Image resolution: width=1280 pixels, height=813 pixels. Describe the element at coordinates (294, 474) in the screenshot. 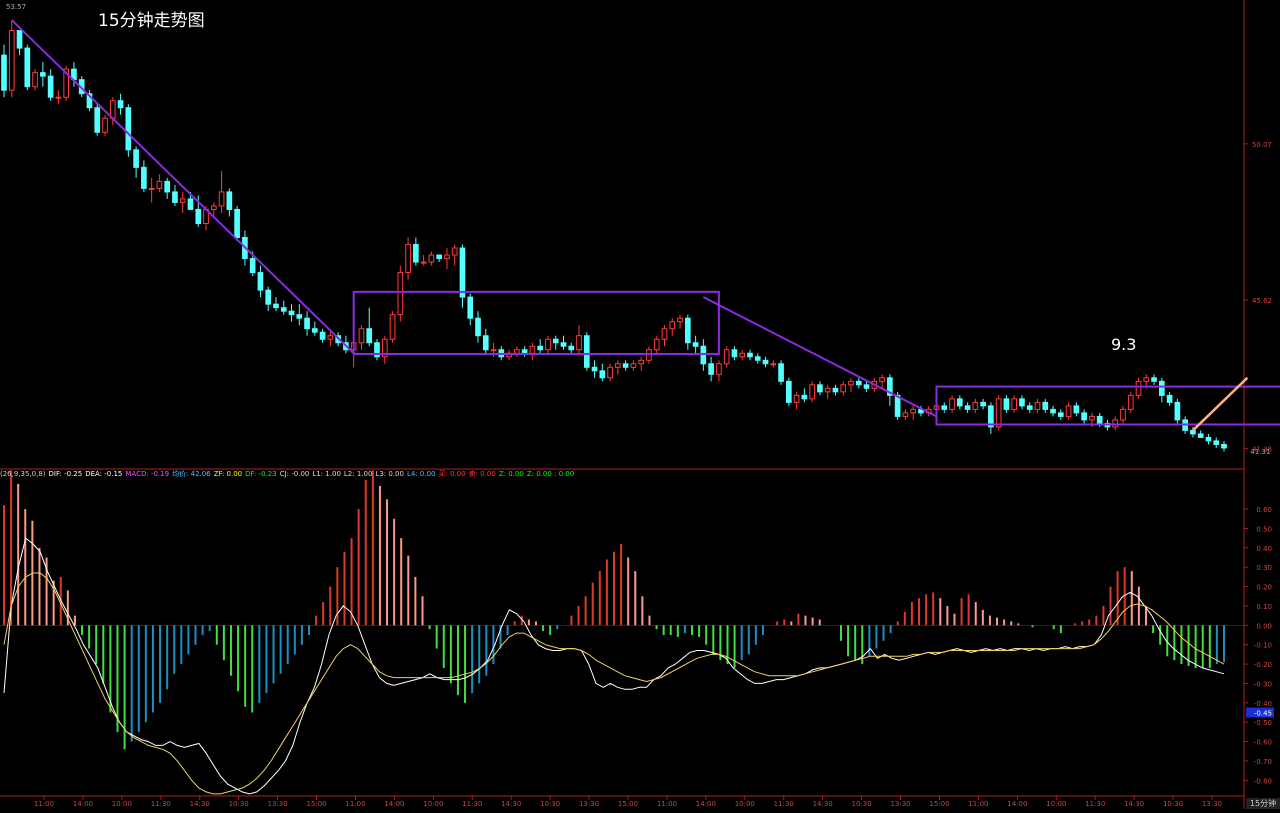

I see `indicator-item: CJ: -0.00` at that location.